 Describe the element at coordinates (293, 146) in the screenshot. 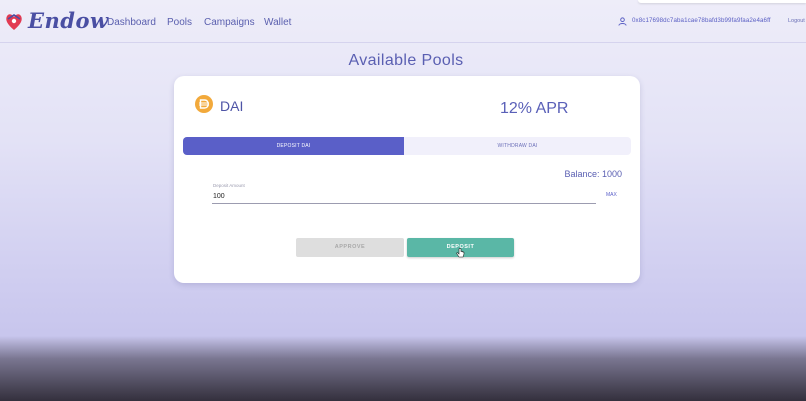

I see `tab-deposit: DEPOSIT DAI` at that location.